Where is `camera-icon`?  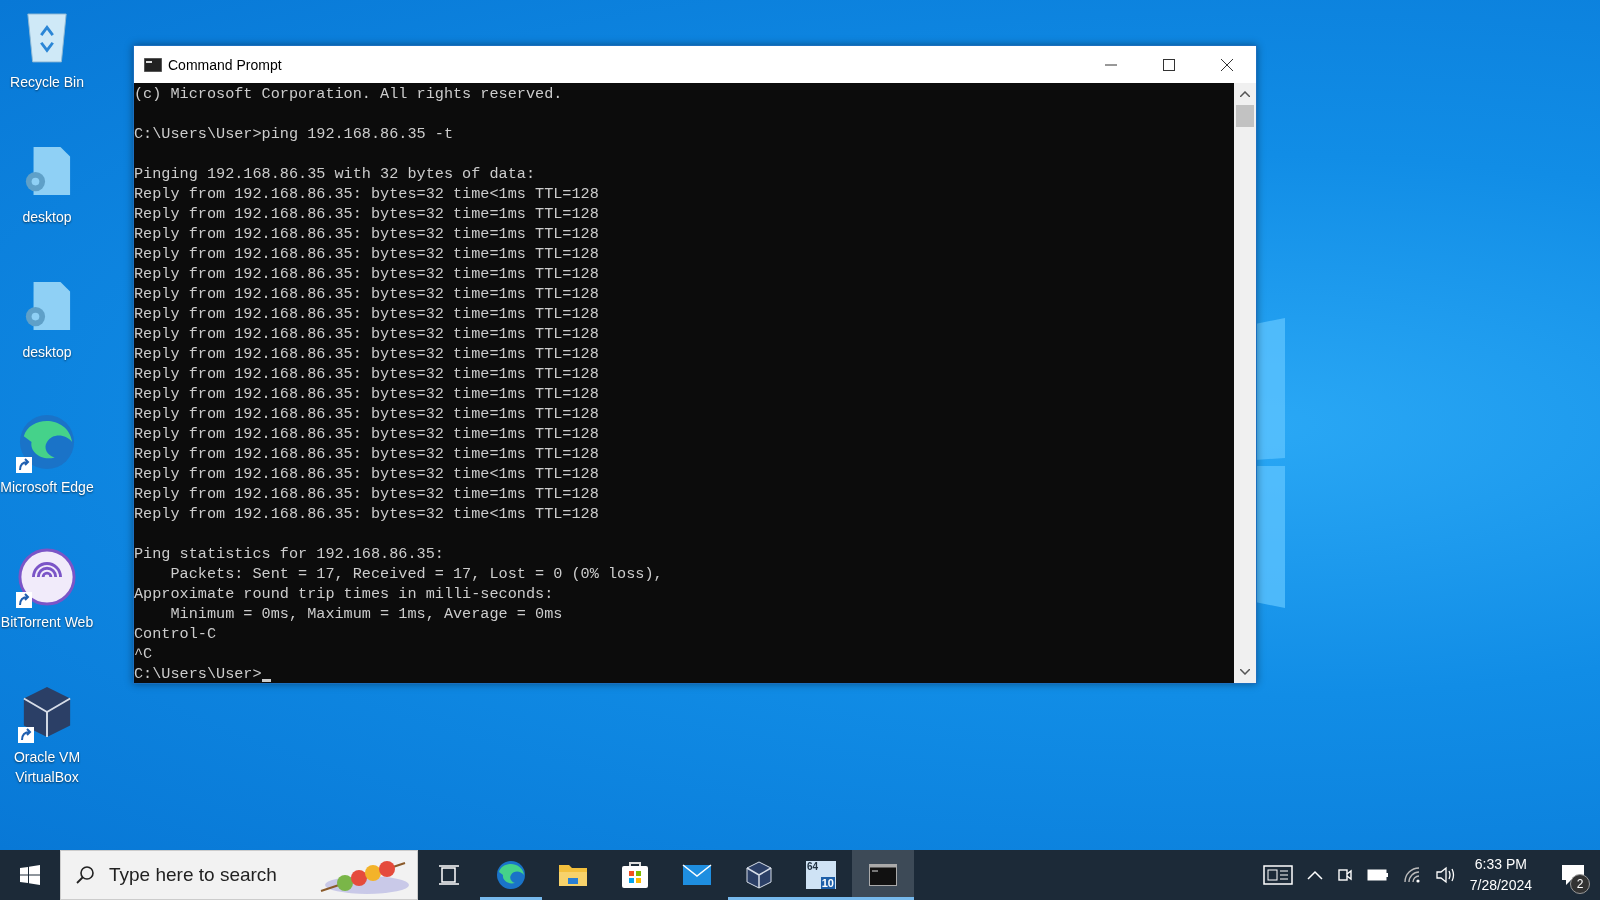 camera-icon is located at coordinates (1344, 875).